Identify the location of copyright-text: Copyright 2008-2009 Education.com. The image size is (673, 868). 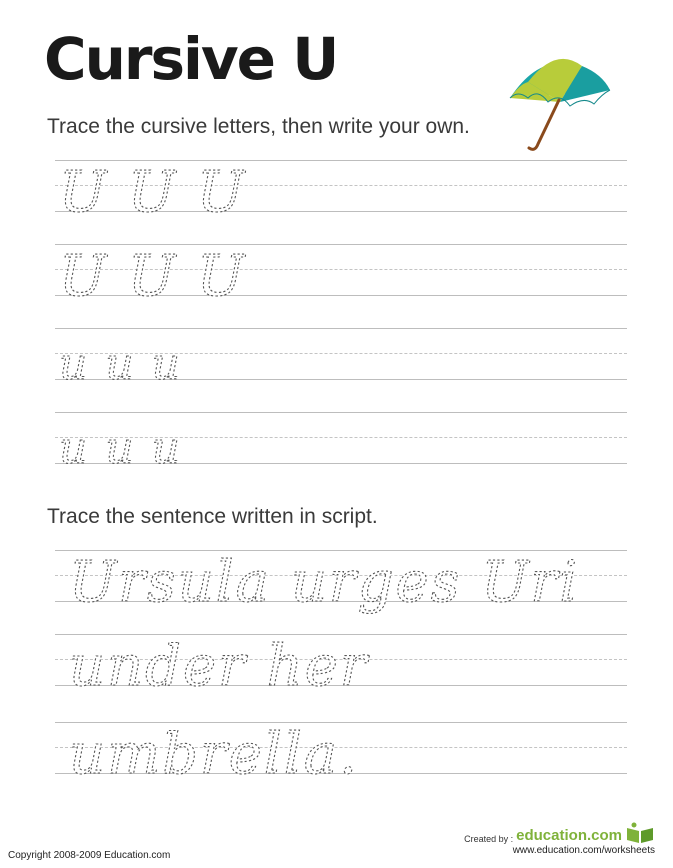
(89, 855).